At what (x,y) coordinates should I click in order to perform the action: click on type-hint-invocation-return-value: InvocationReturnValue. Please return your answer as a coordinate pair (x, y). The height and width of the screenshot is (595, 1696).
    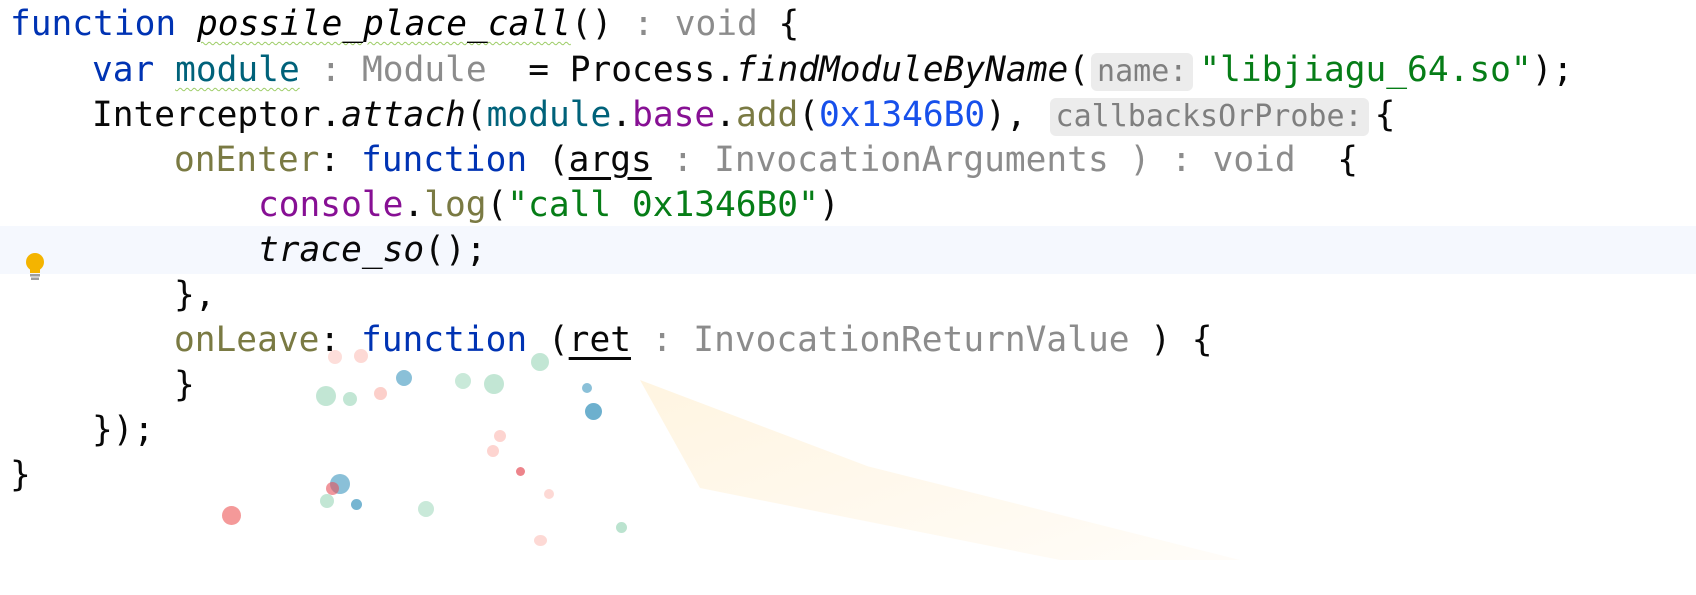
    Looking at the image, I should click on (911, 340).